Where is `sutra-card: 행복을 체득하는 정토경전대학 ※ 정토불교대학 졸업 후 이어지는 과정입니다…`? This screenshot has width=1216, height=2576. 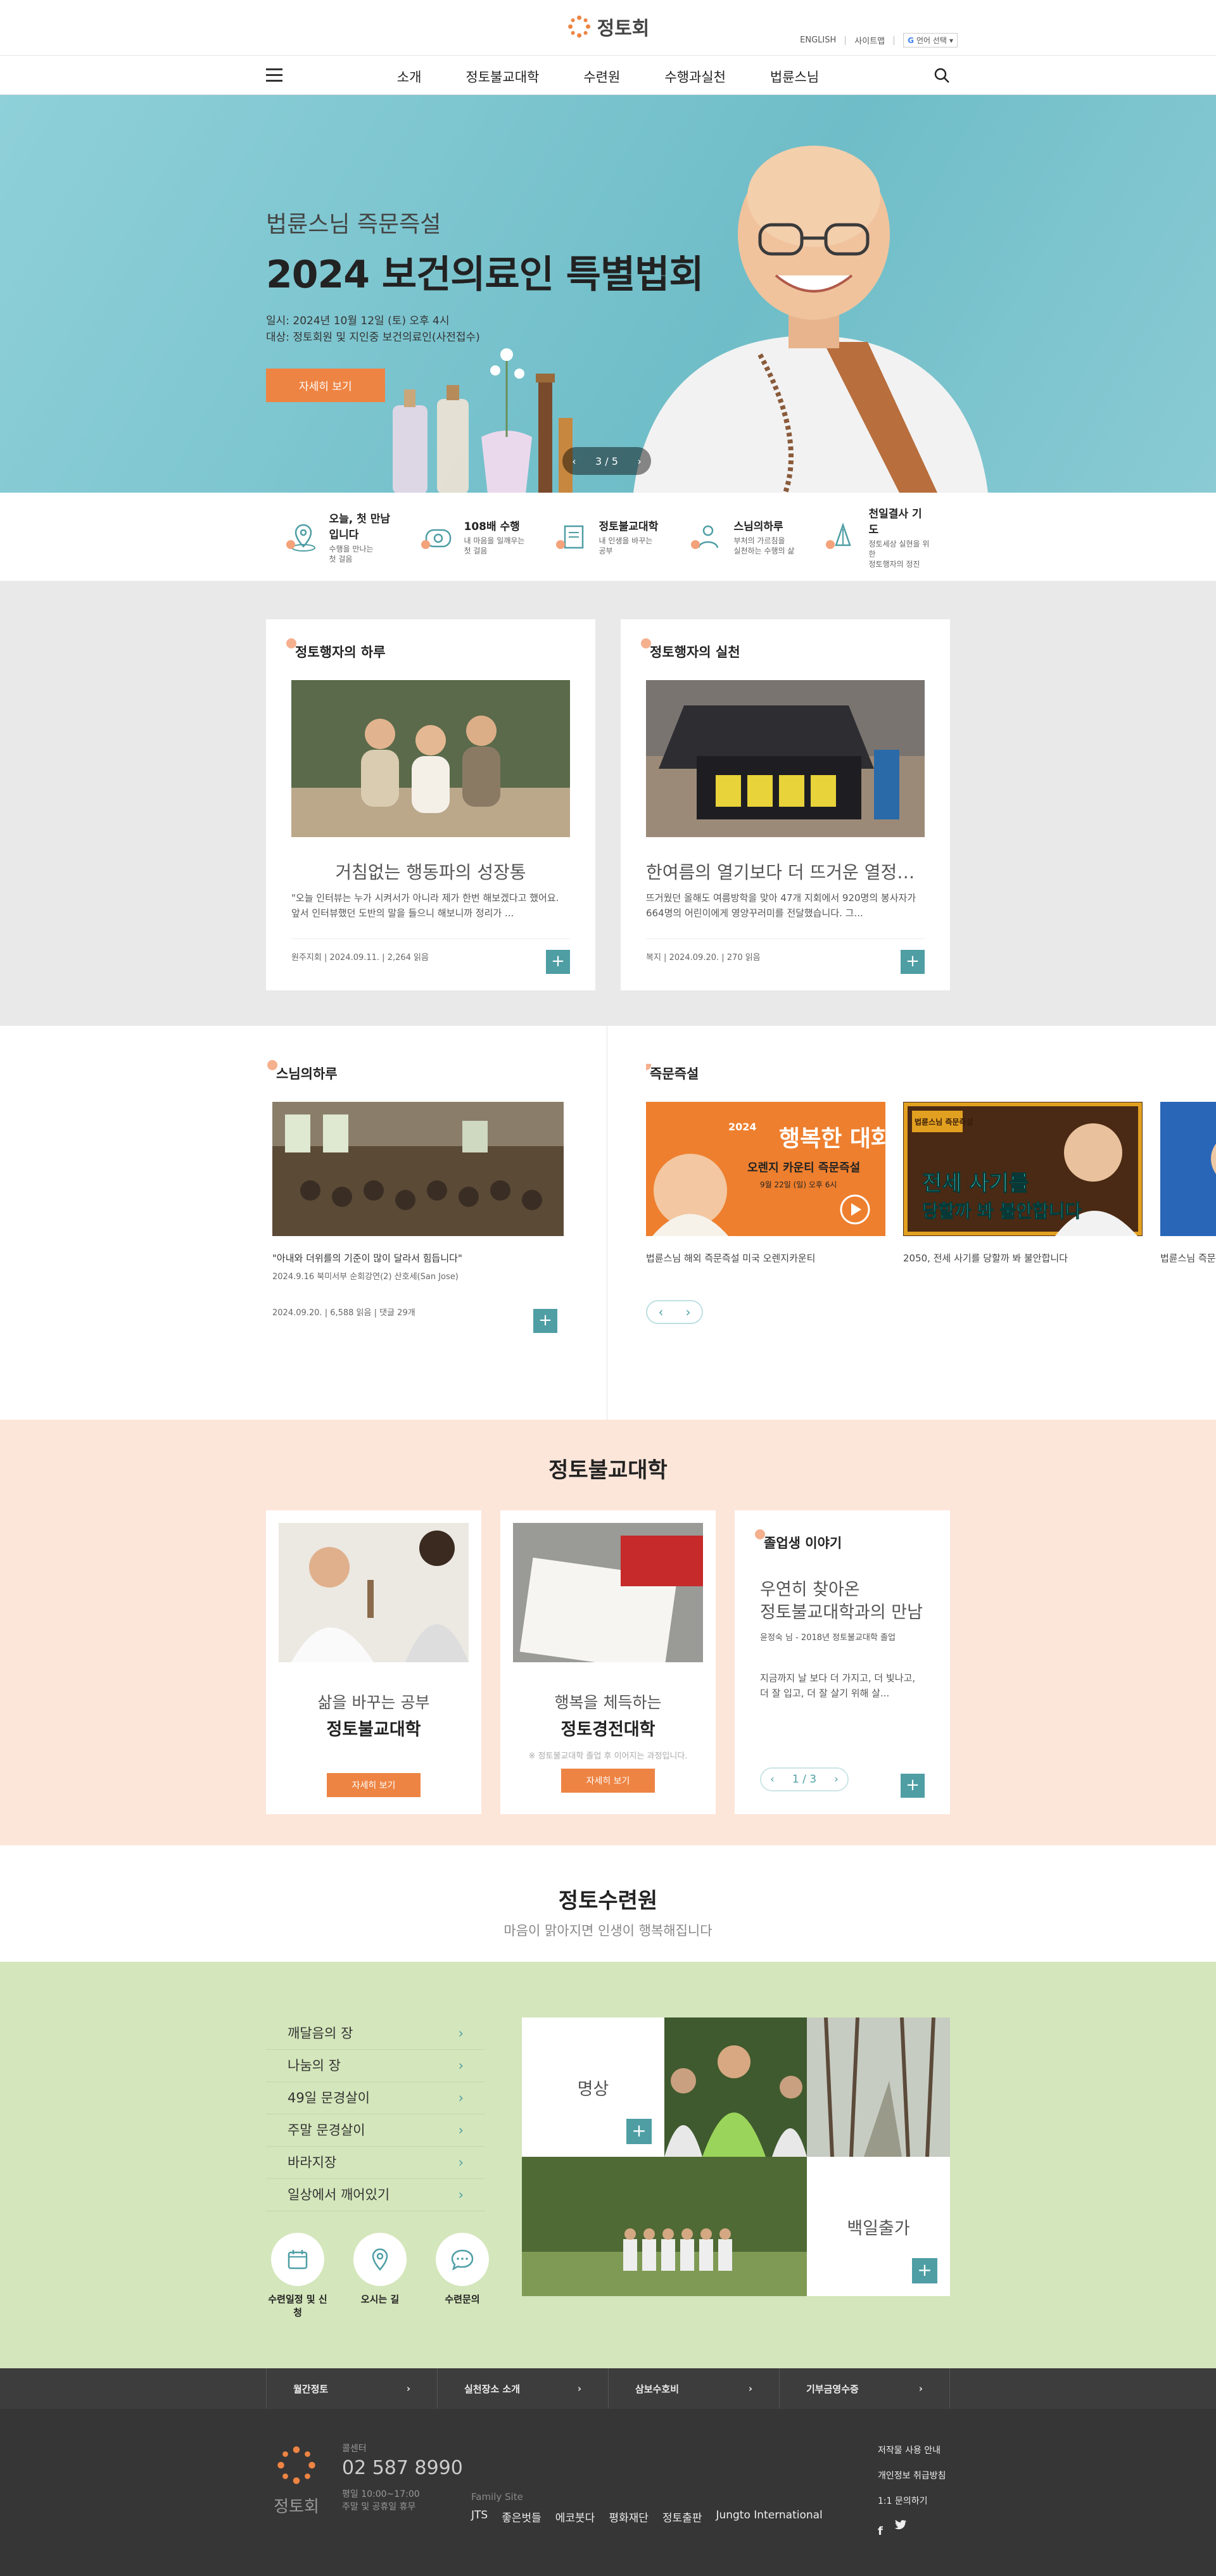 sutra-card: 행복을 체득하는 정토경전대학 ※ 정토불교대학 졸업 후 이어지는 과정입니다… is located at coordinates (608, 1662).